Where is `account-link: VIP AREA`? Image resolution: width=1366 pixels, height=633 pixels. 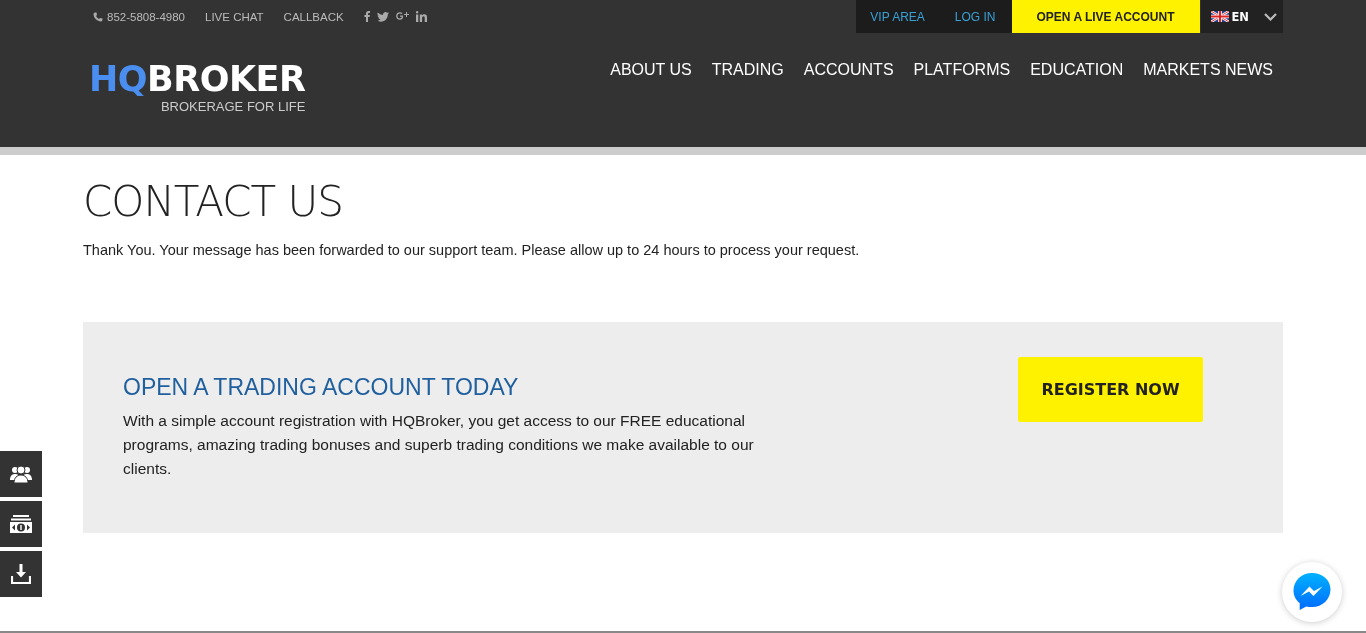 account-link: VIP AREA is located at coordinates (897, 16).